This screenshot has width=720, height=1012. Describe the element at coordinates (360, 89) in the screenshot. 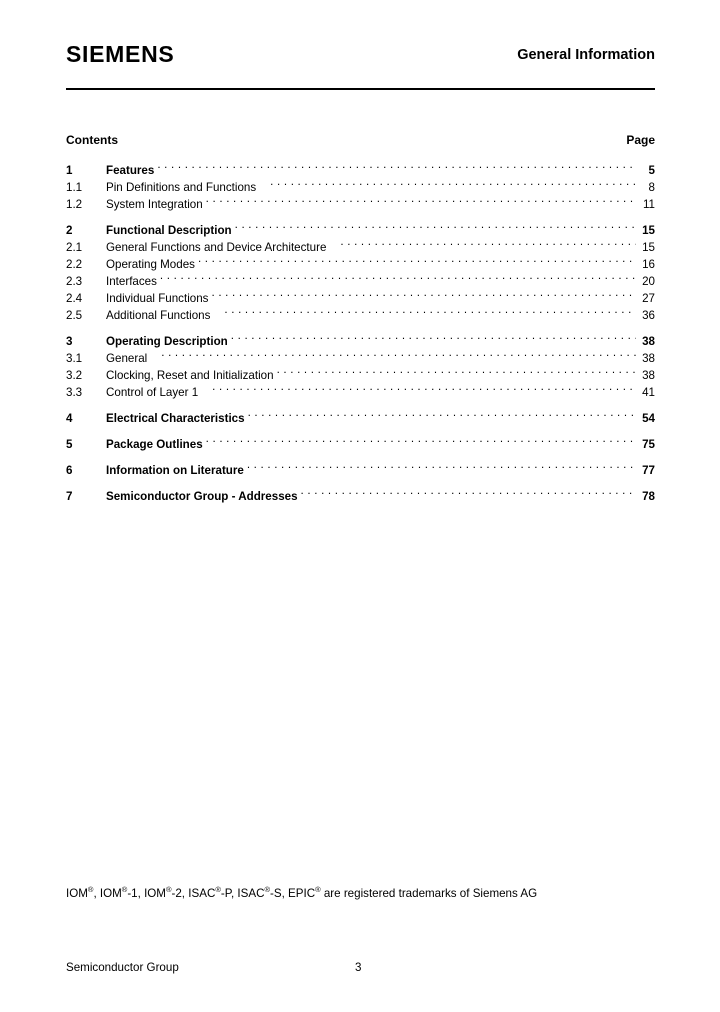

I see `header-divider` at that location.